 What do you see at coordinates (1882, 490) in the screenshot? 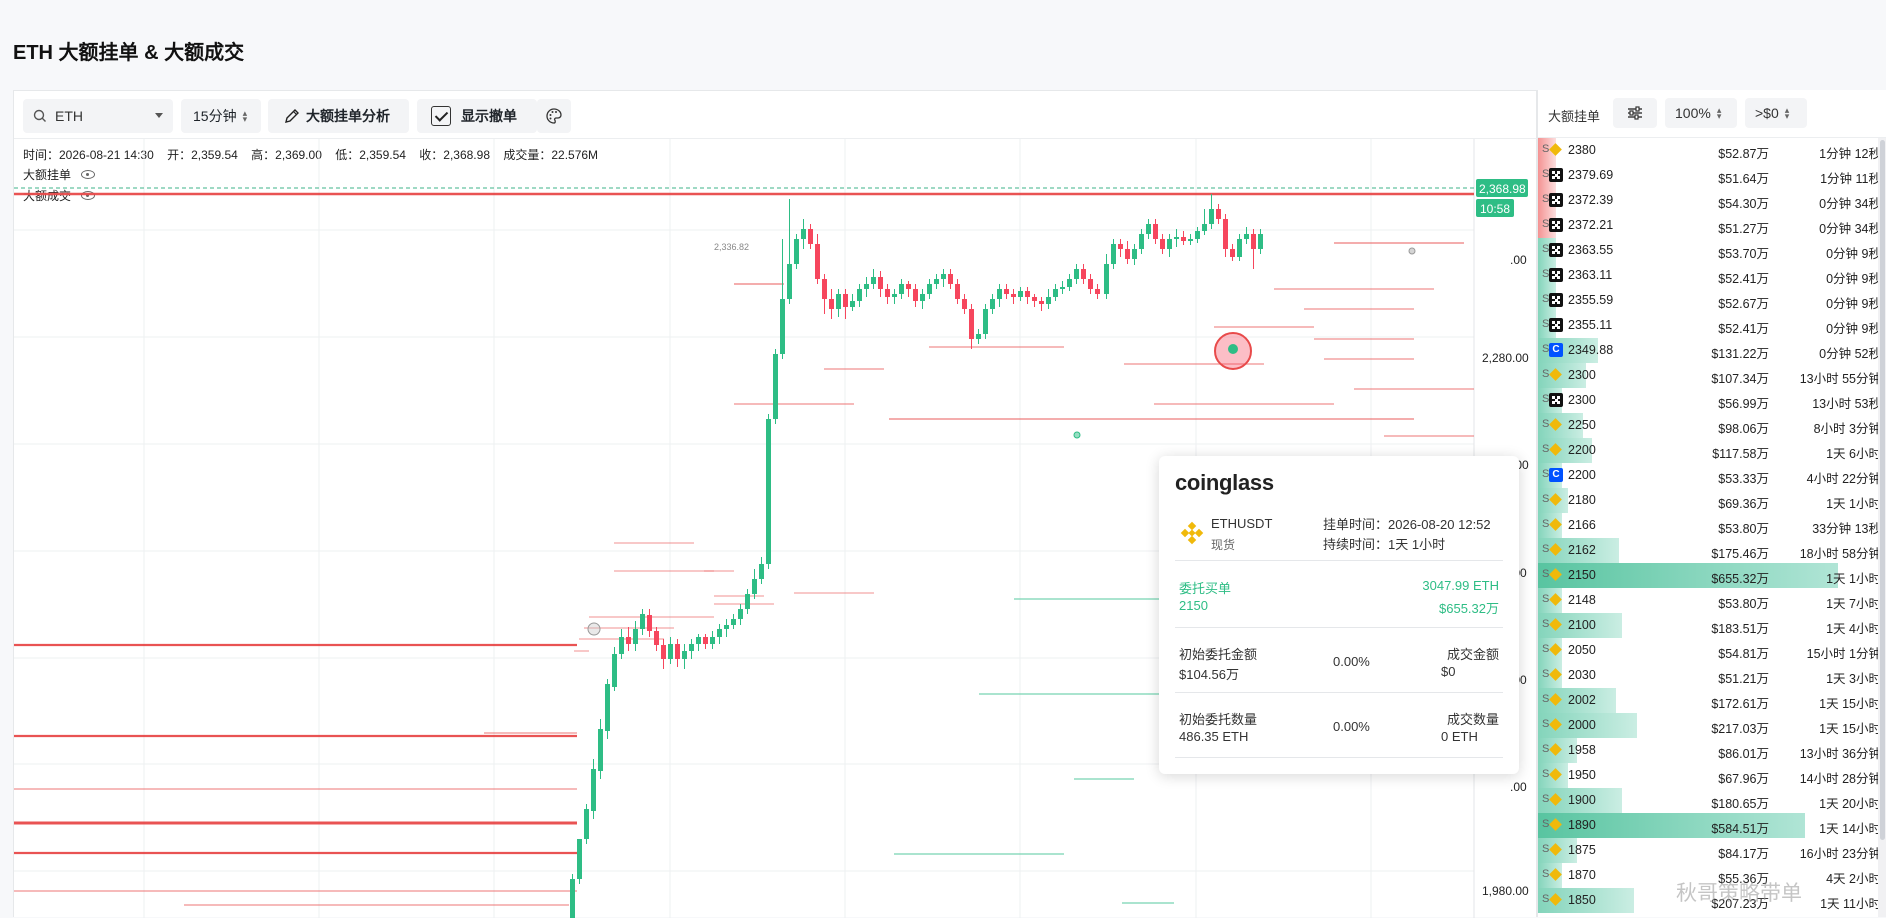
I see `scrollbar-thumb` at bounding box center [1882, 490].